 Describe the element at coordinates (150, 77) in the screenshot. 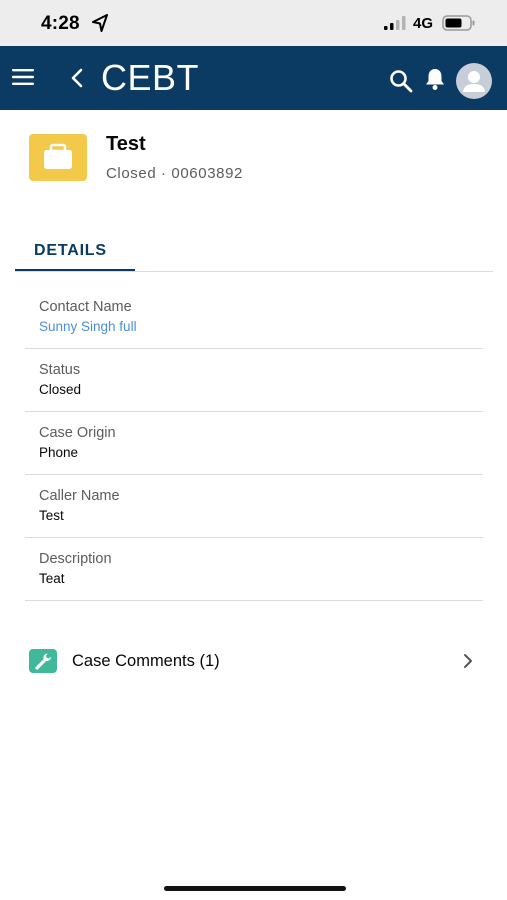

I see `app-title: CEBT` at that location.